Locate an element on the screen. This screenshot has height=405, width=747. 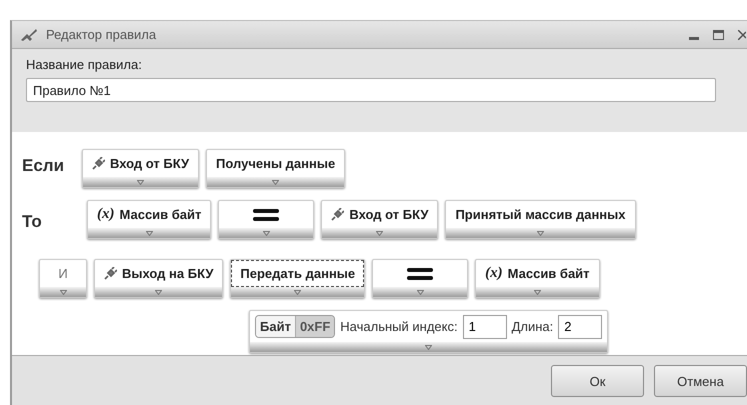
field-label: Длина: is located at coordinates (533, 326).